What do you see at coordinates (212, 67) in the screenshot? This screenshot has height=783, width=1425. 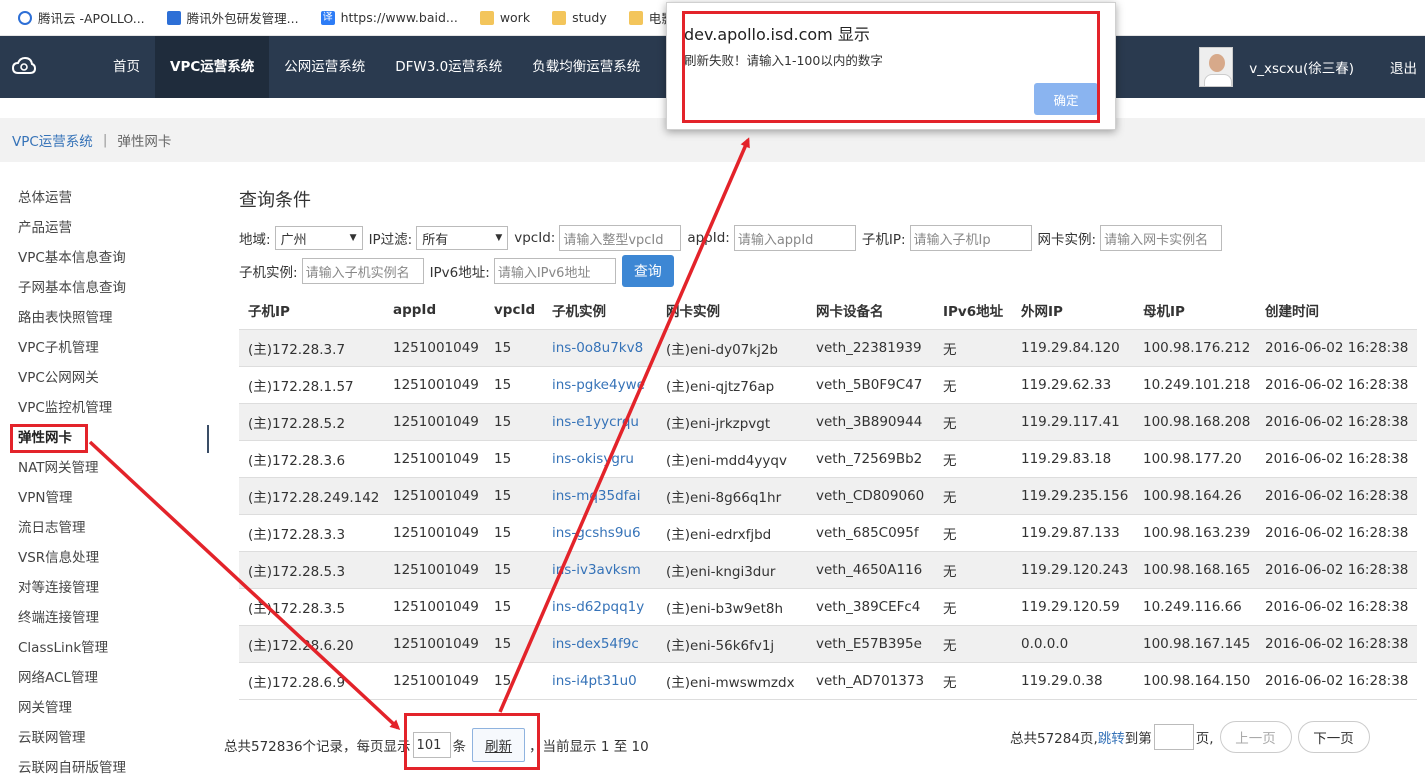 I see `nav-vpc: VPC运营系统` at bounding box center [212, 67].